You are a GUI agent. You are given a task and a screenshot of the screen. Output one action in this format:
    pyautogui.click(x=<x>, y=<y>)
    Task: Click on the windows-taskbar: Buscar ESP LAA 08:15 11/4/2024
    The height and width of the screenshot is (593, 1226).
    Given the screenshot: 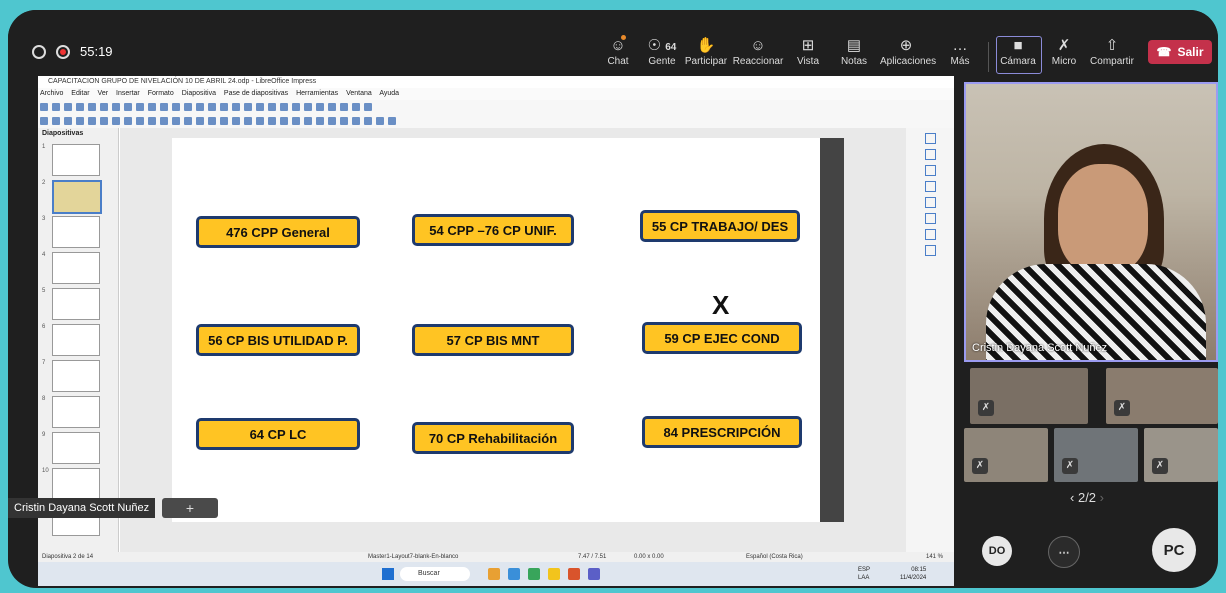 What is the action you would take?
    pyautogui.click(x=496, y=574)
    